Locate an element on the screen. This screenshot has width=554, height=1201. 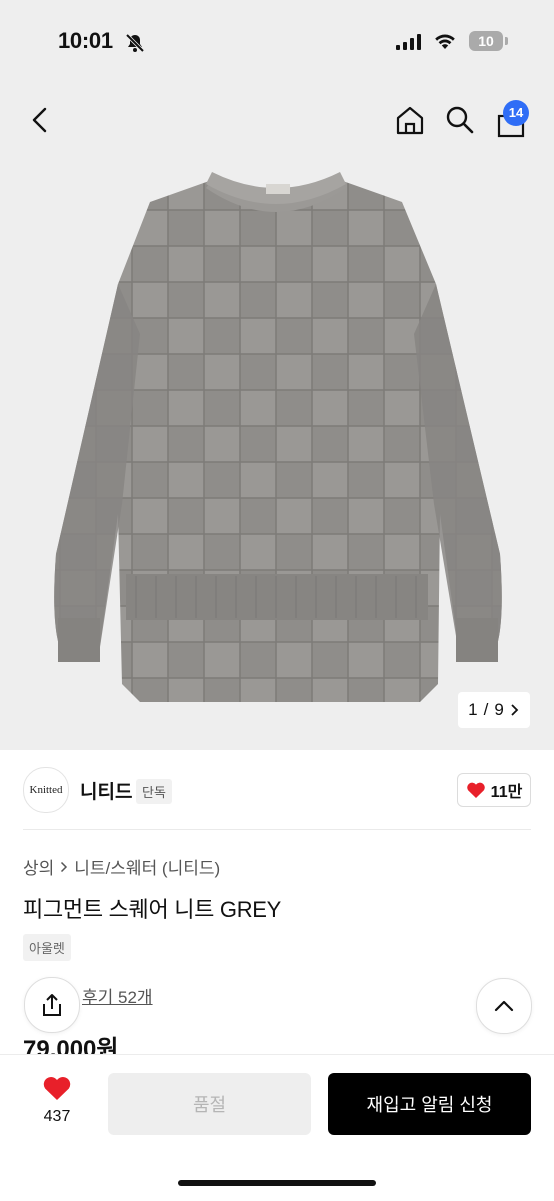
pager-total: 9 is located at coordinates (499, 709).